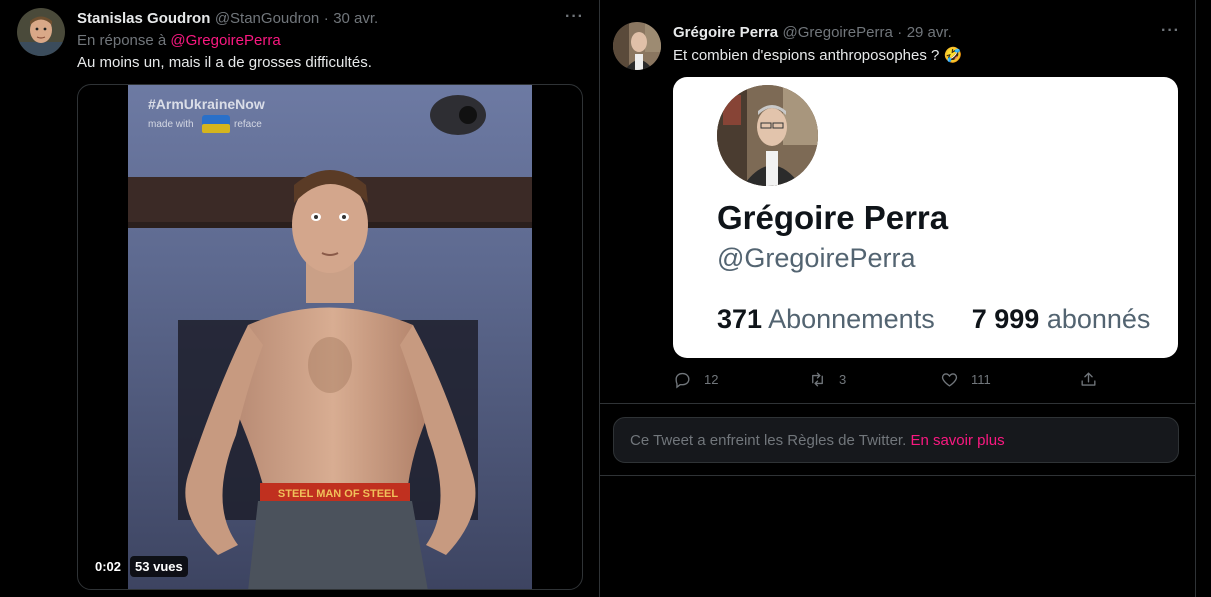 This screenshot has height=597, width=1211. What do you see at coordinates (682, 380) in the screenshot?
I see `reply-icon` at bounding box center [682, 380].